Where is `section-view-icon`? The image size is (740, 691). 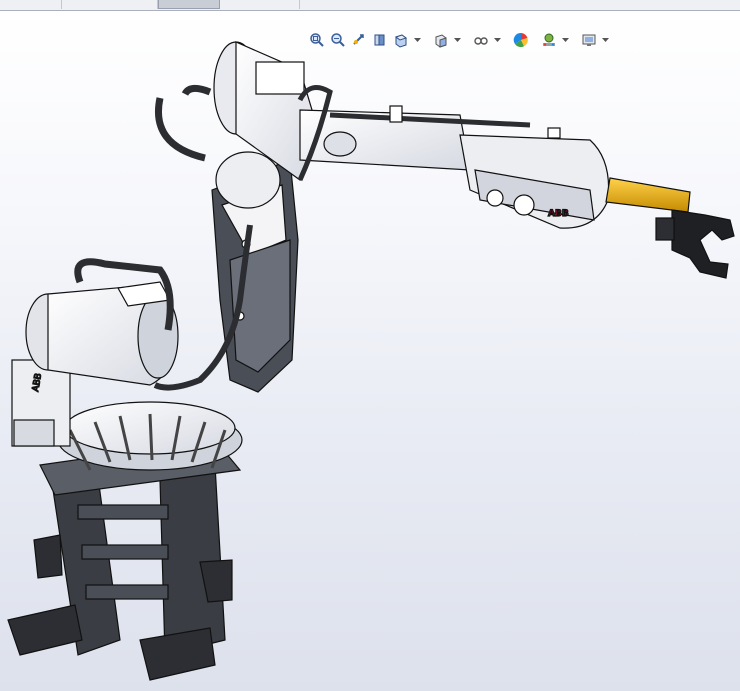
section-view-icon is located at coordinates (380, 40).